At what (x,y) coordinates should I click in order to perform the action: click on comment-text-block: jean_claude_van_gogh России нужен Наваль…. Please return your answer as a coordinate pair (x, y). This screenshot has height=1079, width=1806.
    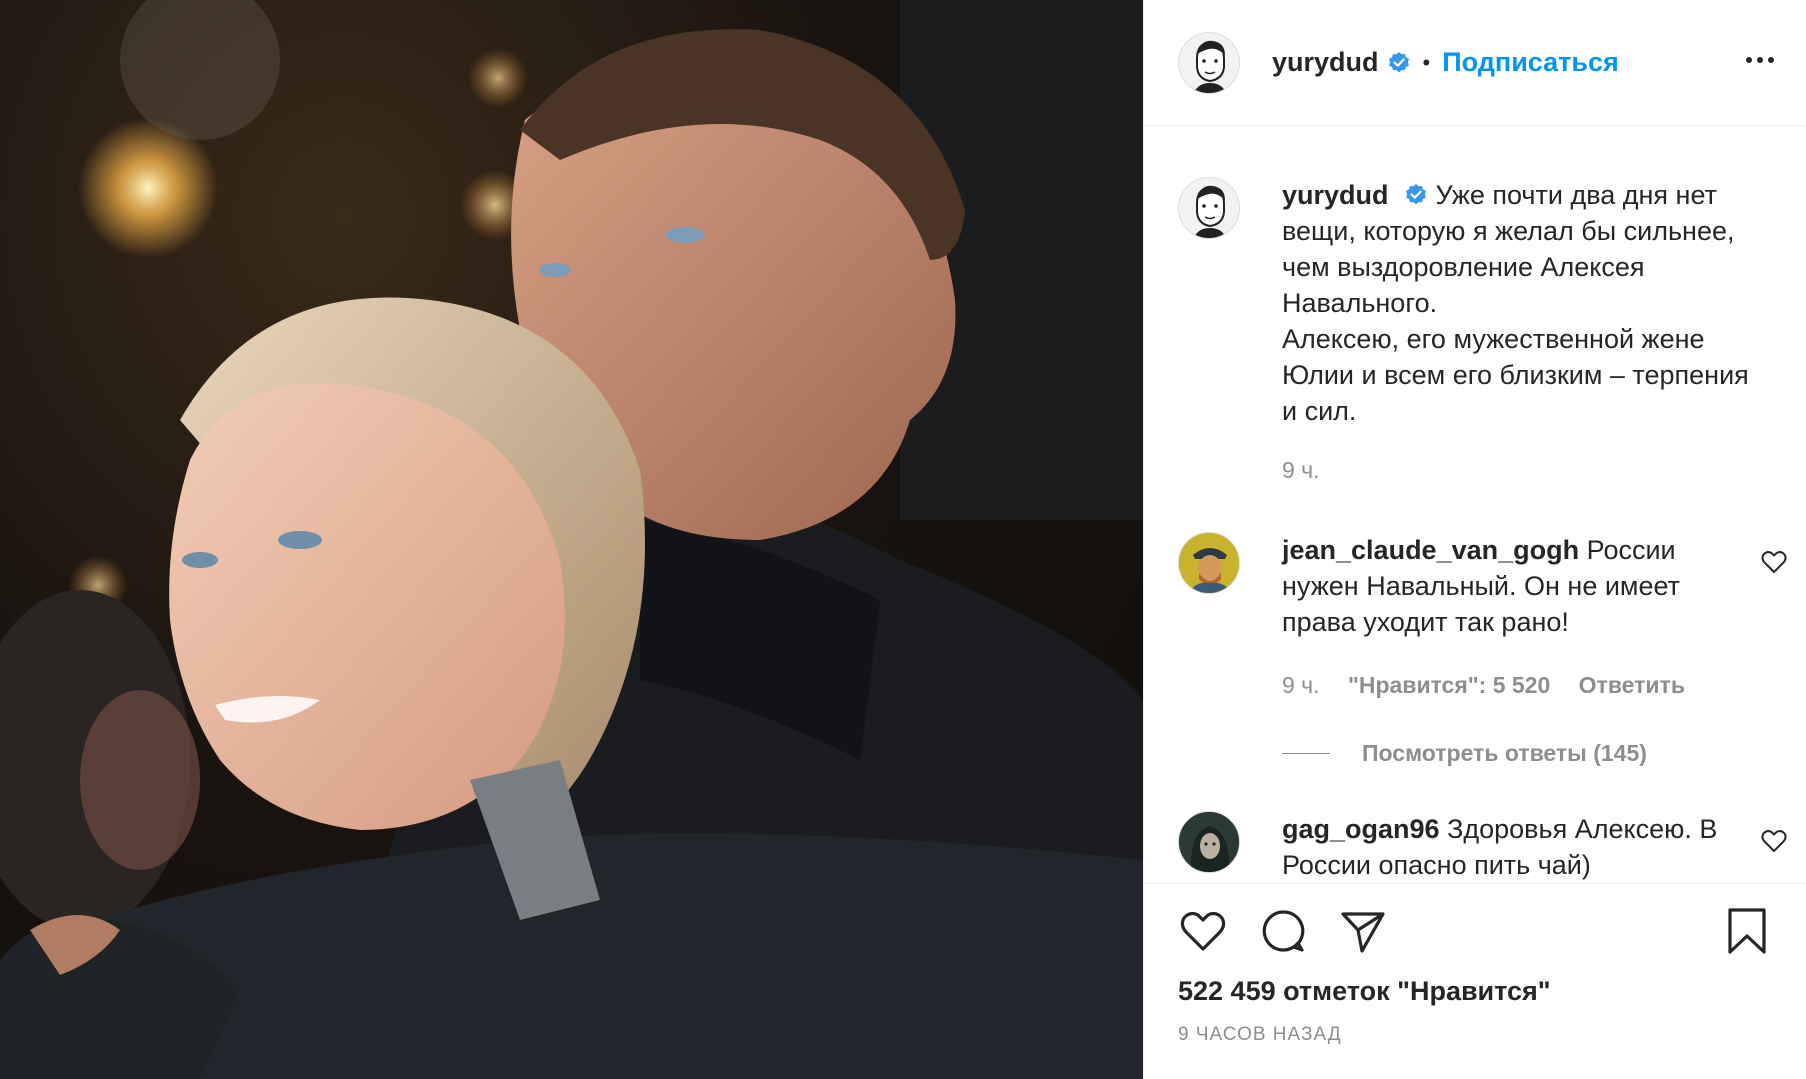
    Looking at the image, I should click on (1517, 586).